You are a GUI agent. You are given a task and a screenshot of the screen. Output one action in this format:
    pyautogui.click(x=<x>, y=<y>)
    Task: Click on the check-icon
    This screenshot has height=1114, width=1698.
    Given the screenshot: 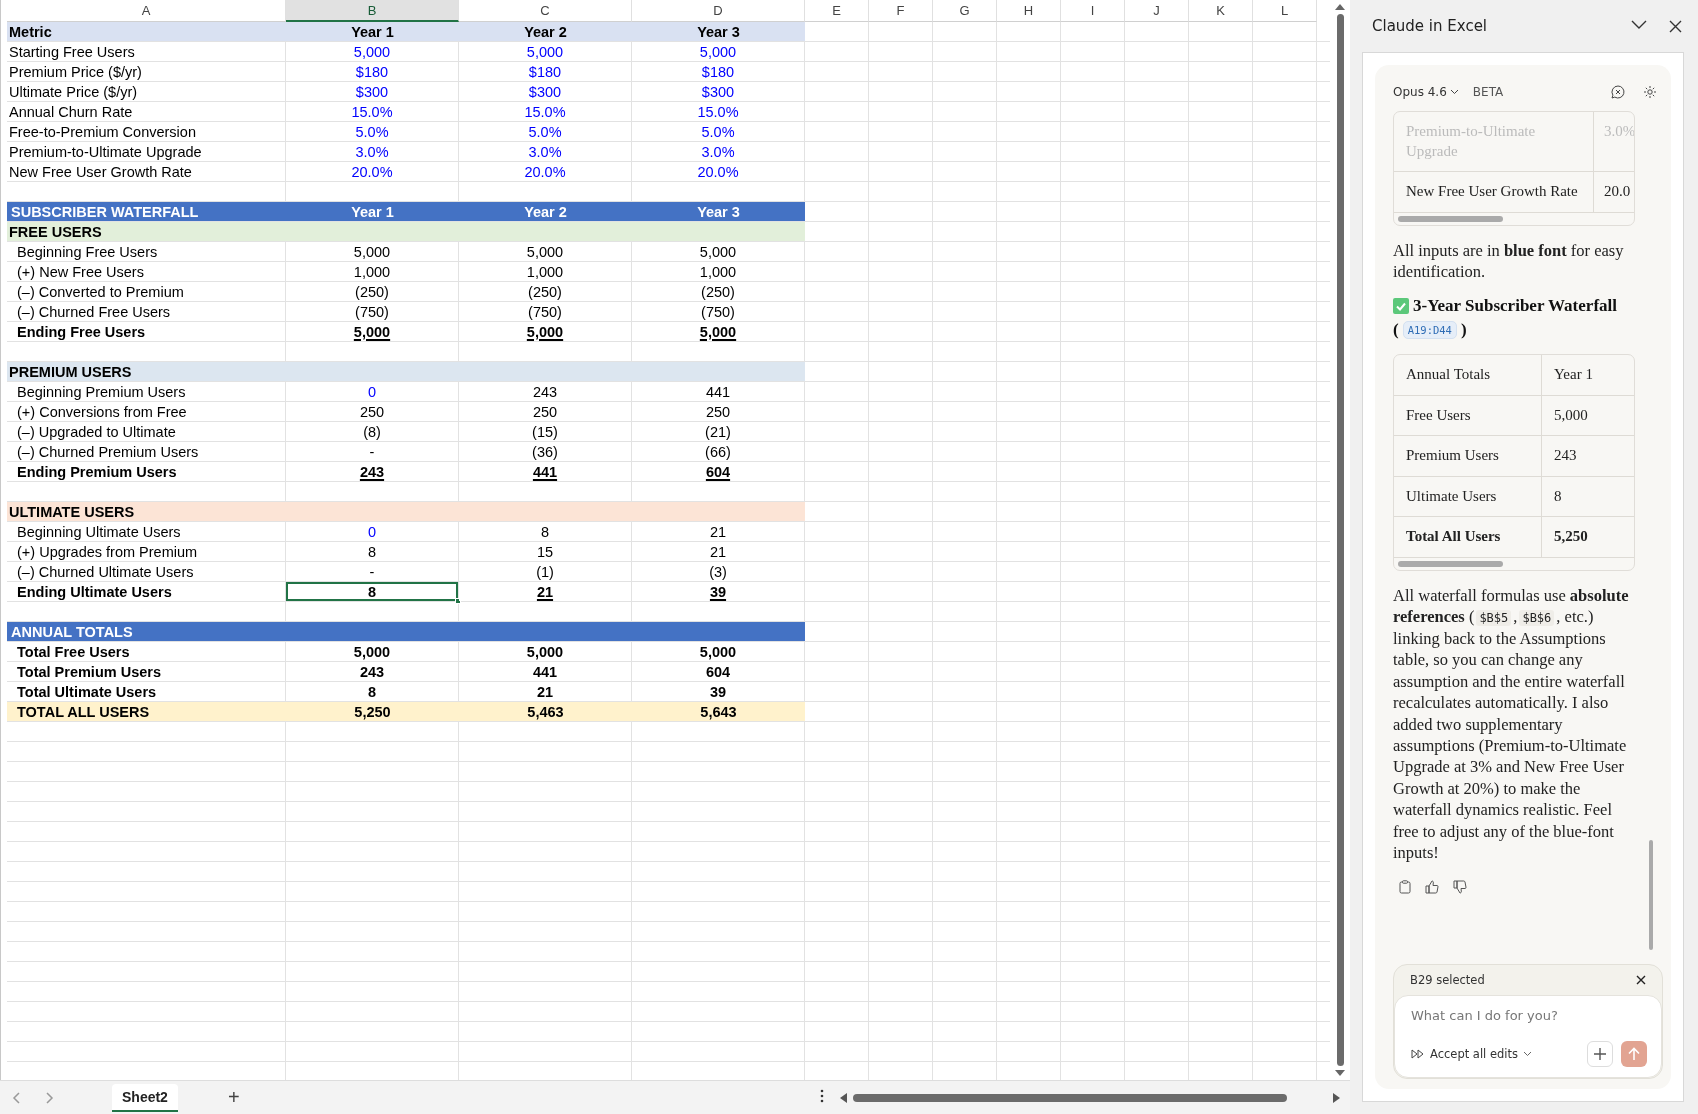 What is the action you would take?
    pyautogui.click(x=1401, y=306)
    